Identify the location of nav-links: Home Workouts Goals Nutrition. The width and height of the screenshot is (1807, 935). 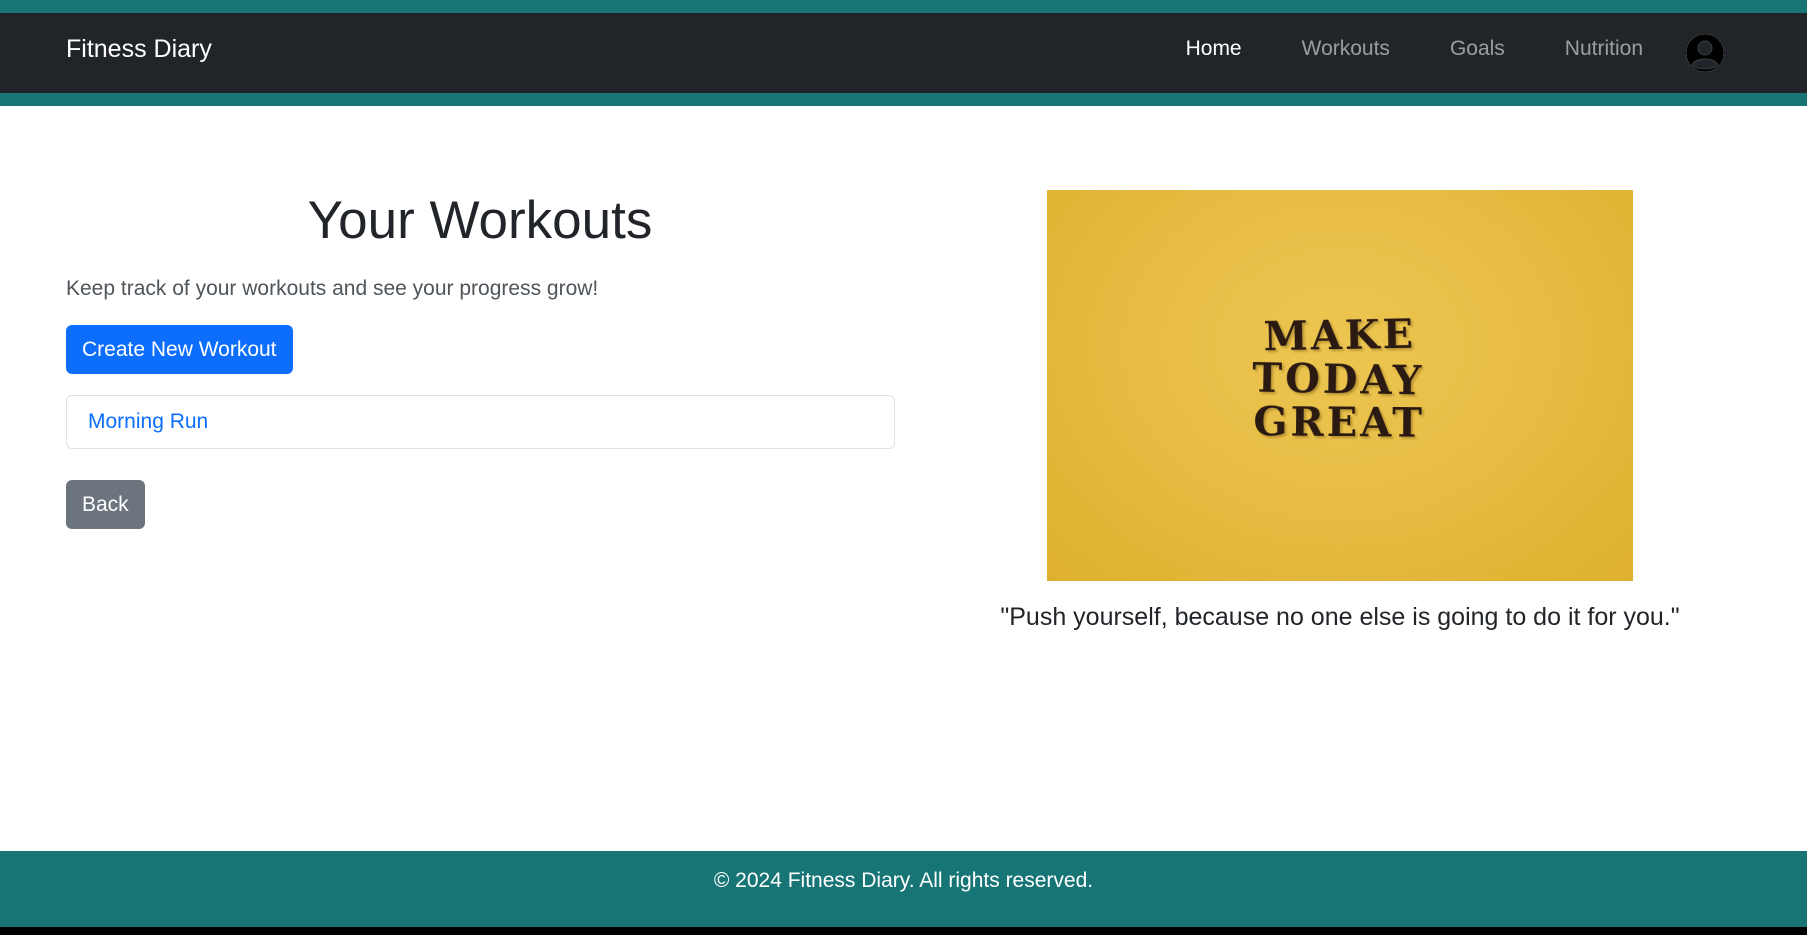
(1384, 49).